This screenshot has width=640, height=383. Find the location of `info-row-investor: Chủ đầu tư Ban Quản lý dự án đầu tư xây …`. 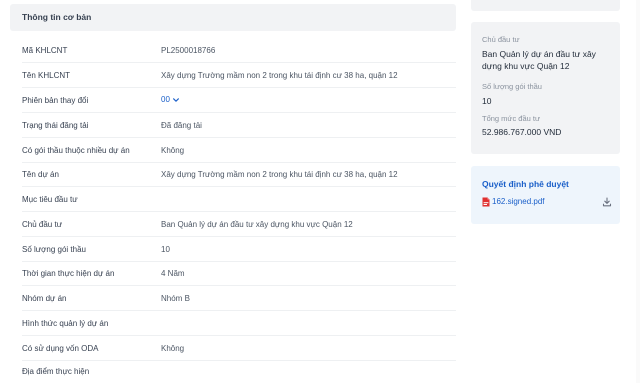

info-row-investor: Chủ đầu tư Ban Quản lý dự án đầu tư xây … is located at coordinates (239, 224).